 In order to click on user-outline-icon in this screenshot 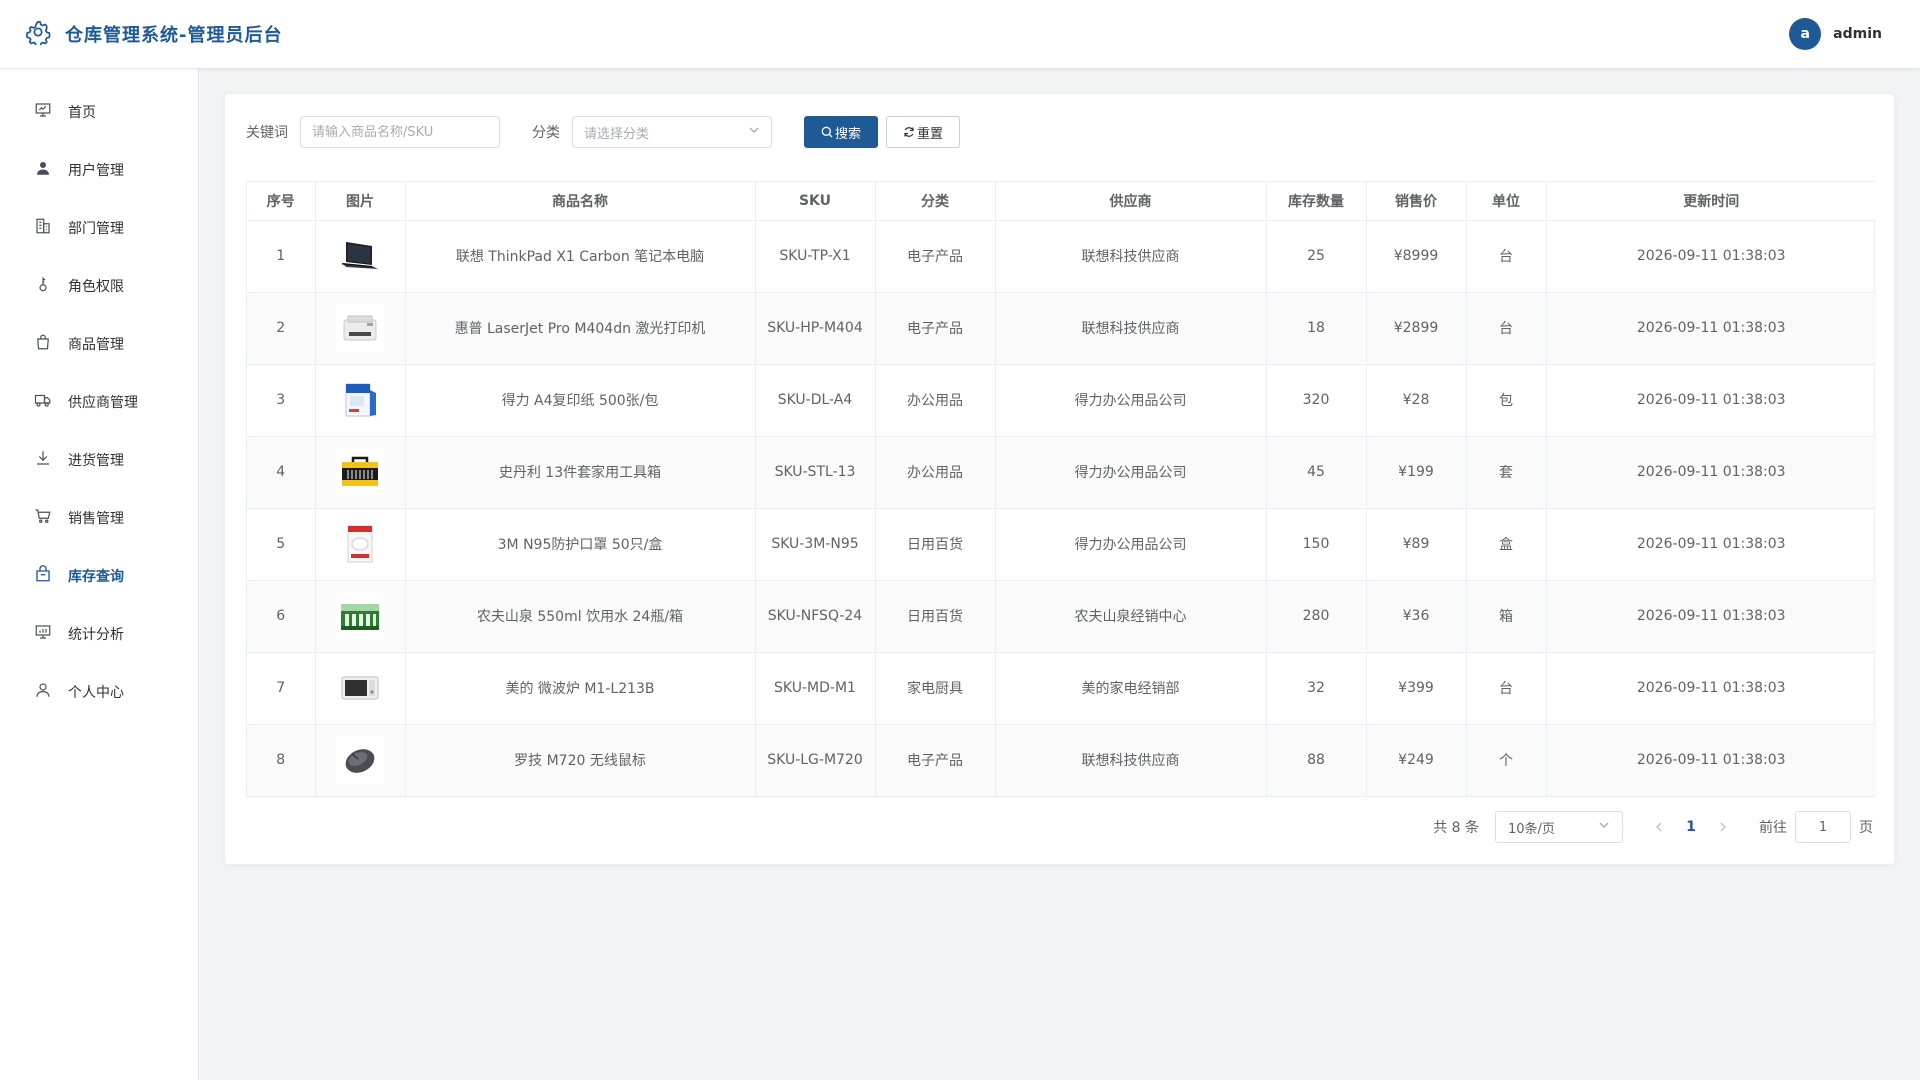, I will do `click(43, 692)`.